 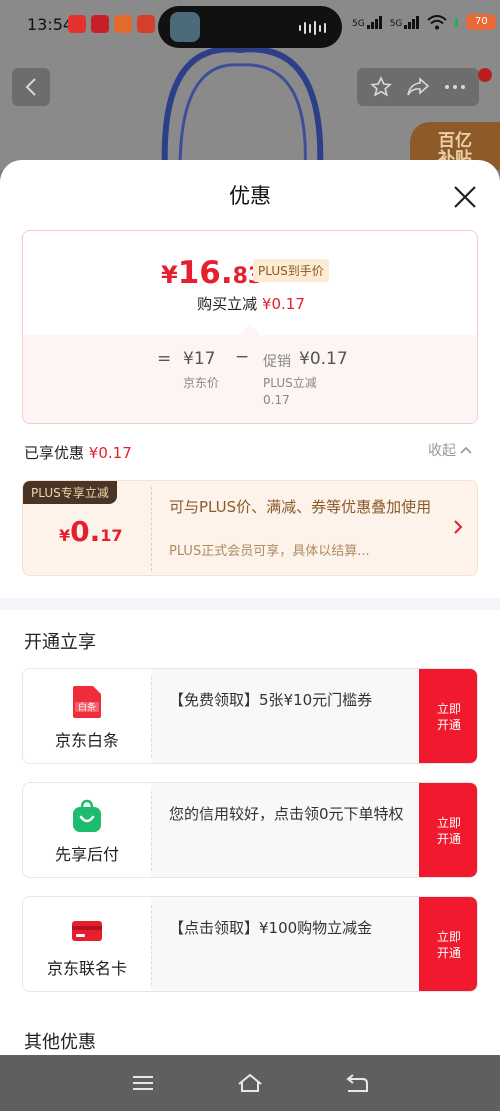 I want to click on promo-label-plus: PLUS立减, so click(x=290, y=383).